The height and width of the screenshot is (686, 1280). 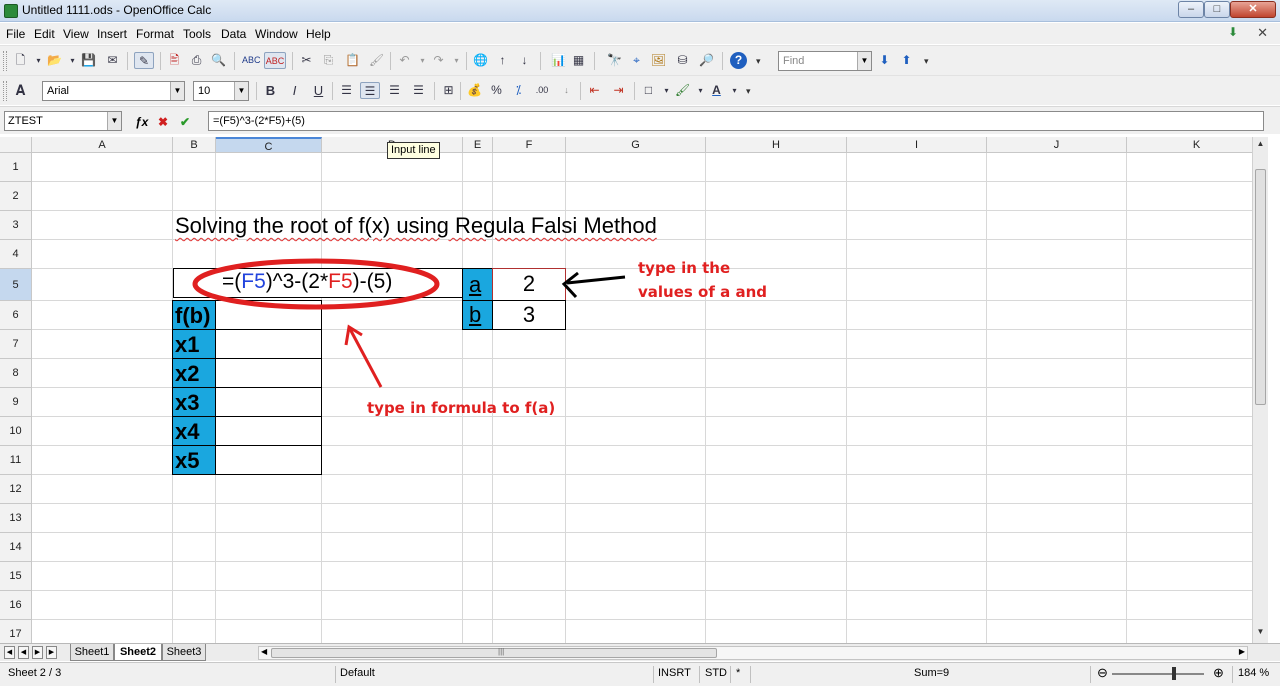 I want to click on tab-sheet3: Sheet3, so click(x=184, y=652).